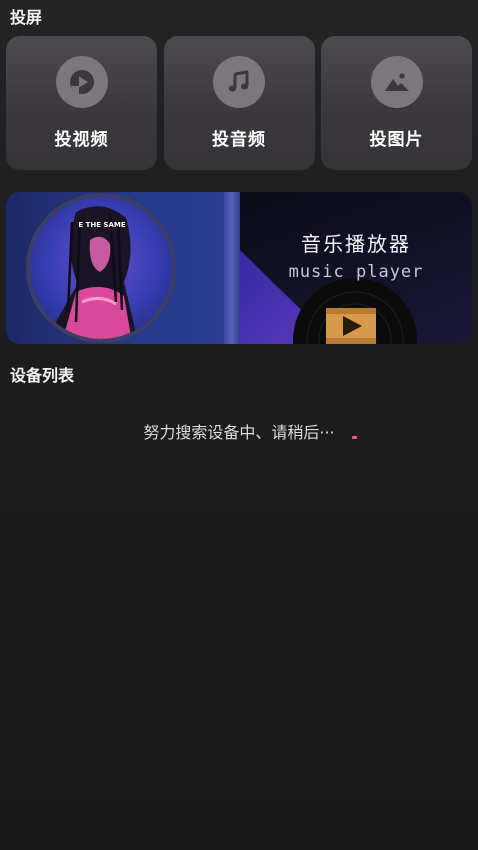  I want to click on album-cover-text: E THE SAME, so click(101, 225).